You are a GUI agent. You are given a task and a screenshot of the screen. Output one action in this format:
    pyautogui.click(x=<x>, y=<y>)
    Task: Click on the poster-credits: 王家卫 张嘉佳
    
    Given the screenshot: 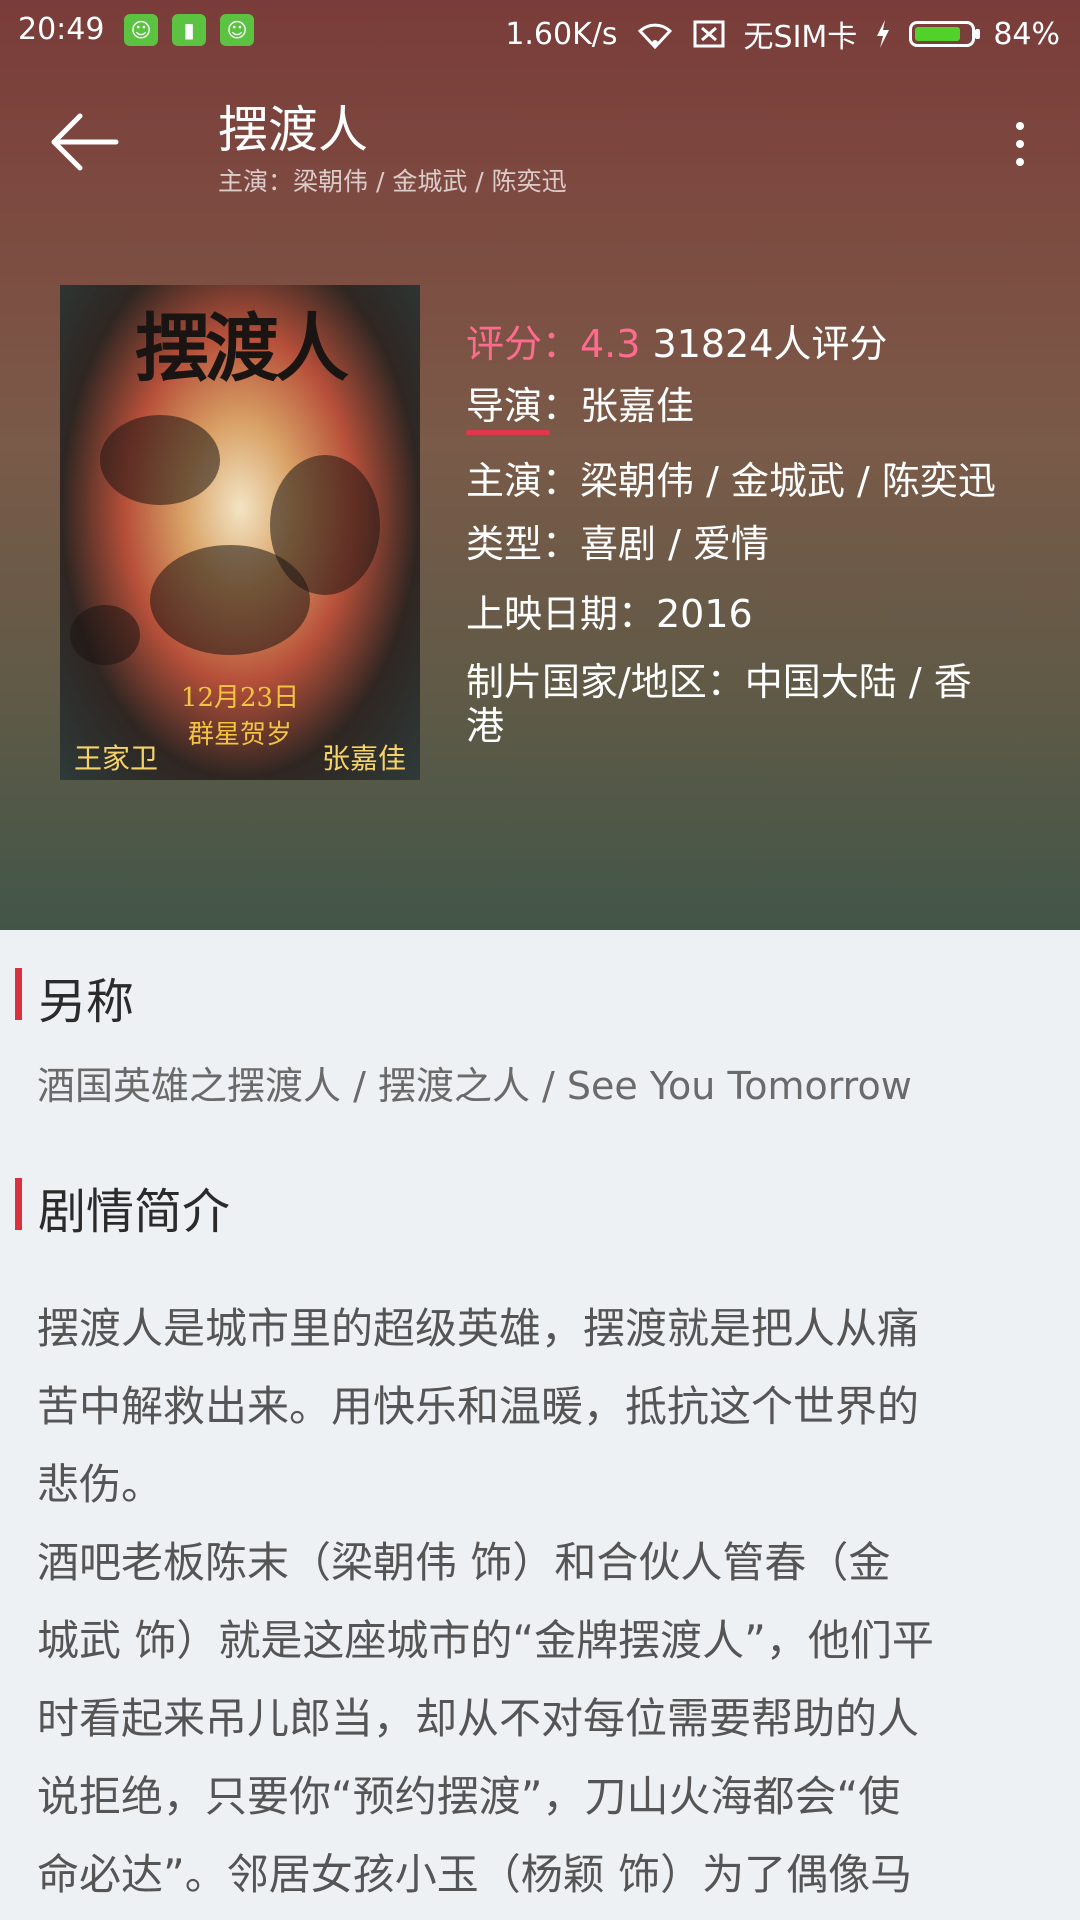 What is the action you would take?
    pyautogui.click(x=240, y=758)
    